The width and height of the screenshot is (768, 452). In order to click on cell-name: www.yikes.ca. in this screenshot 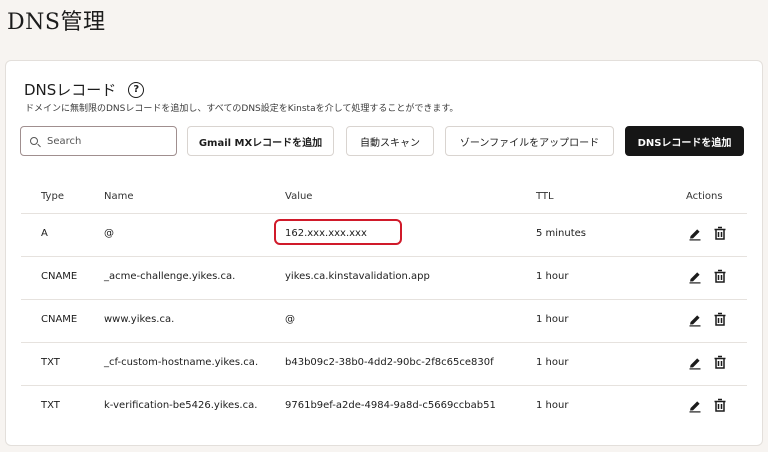, I will do `click(139, 319)`.